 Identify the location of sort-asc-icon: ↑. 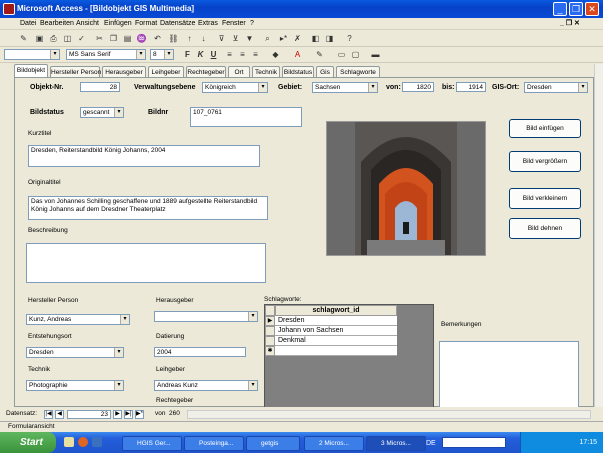
(189, 38).